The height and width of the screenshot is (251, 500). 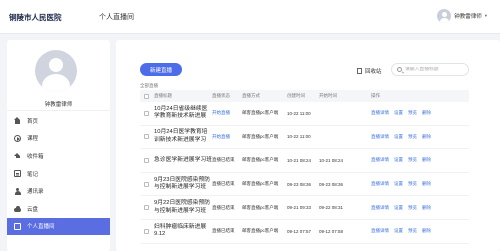 What do you see at coordinates (375, 95) in the screenshot?
I see `column-header: 操作` at bounding box center [375, 95].